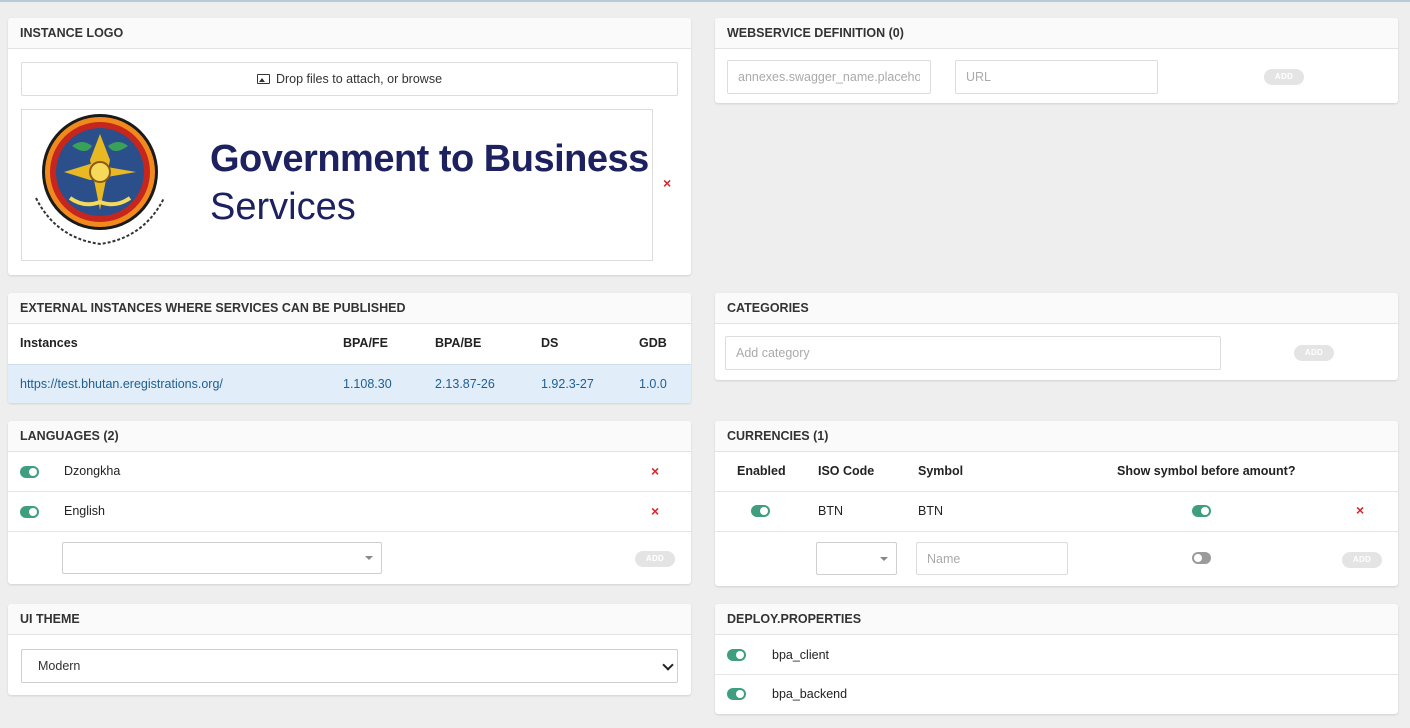 The image size is (1410, 728). Describe the element at coordinates (760, 511) in the screenshot. I see `currency-enabled-toggle` at that location.